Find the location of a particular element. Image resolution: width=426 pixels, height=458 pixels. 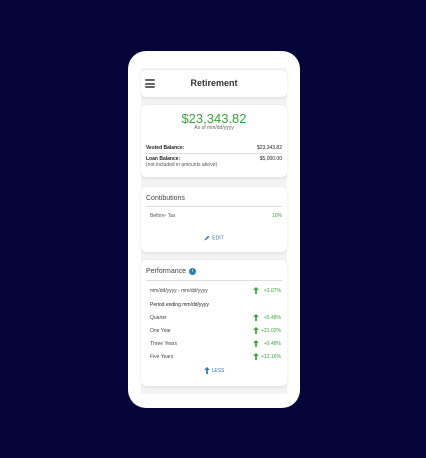

performance-row-value: +12.16% is located at coordinates (271, 357).